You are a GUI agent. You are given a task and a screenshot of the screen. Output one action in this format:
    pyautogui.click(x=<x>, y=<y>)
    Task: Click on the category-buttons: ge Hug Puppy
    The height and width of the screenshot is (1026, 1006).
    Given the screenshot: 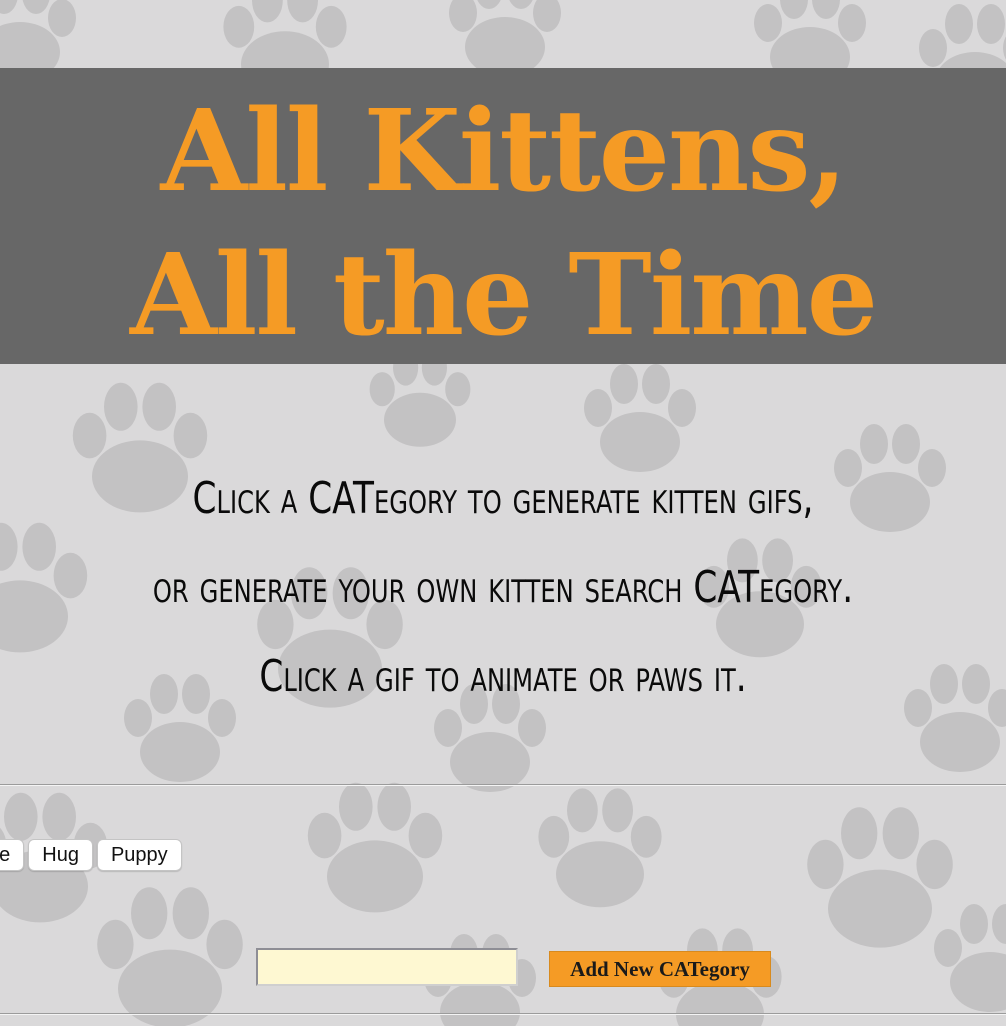 What is the action you would take?
    pyautogui.click(x=91, y=855)
    